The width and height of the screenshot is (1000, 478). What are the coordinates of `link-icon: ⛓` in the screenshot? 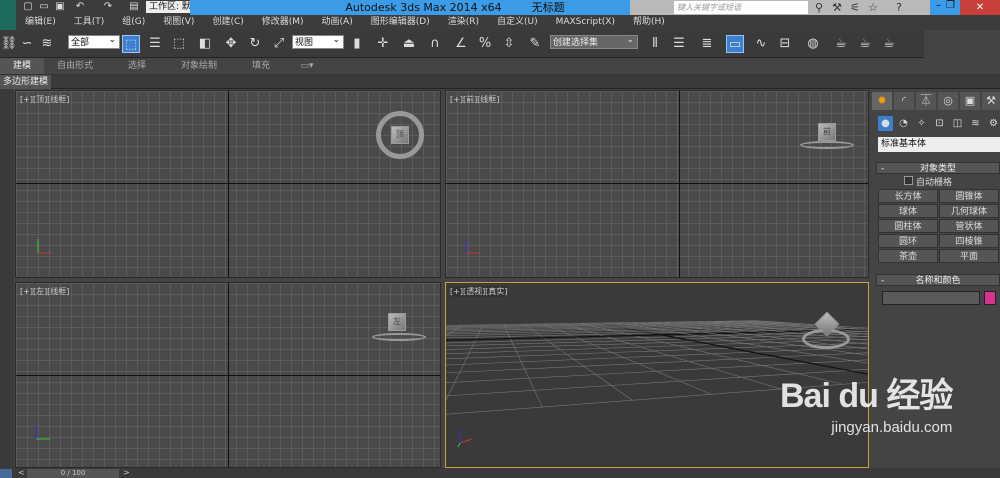 It's located at (9, 44).